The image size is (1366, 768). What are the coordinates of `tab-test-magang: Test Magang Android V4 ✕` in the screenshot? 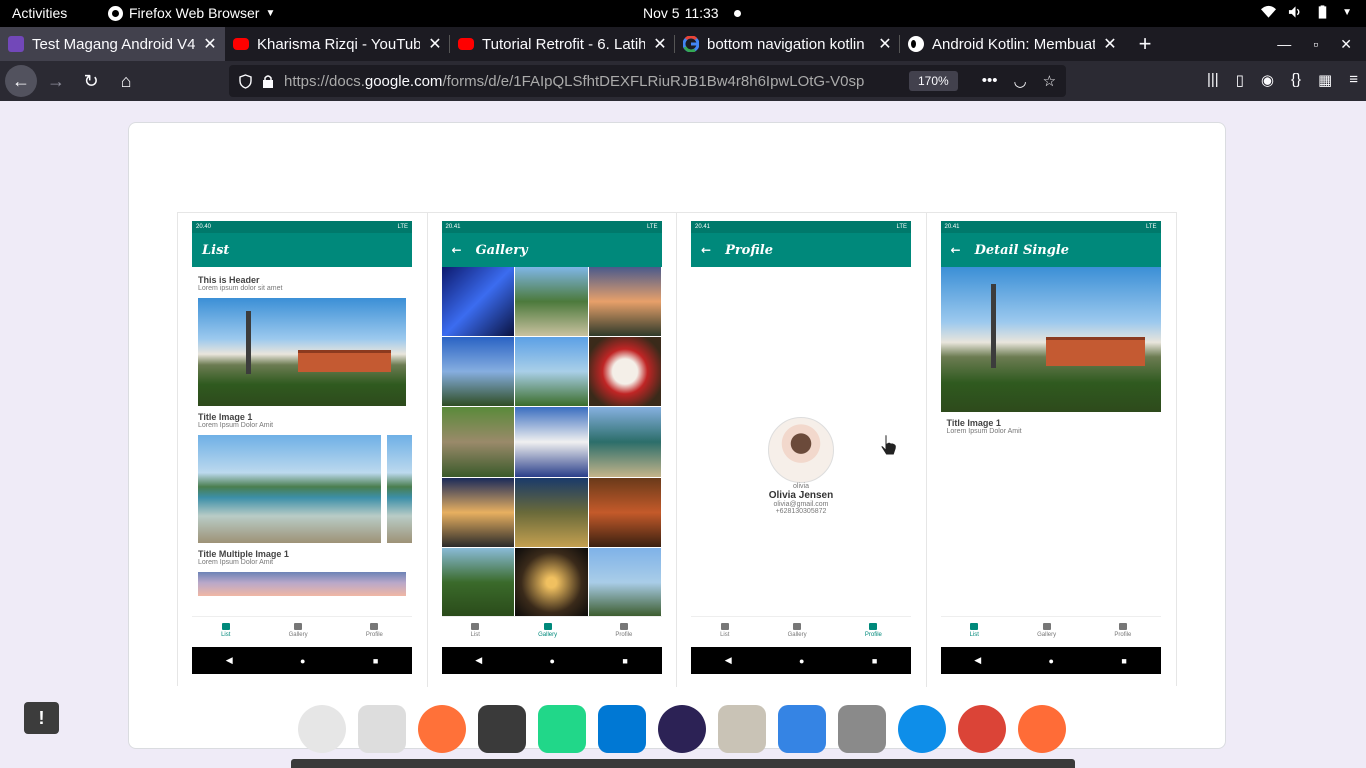 It's located at (112, 44).